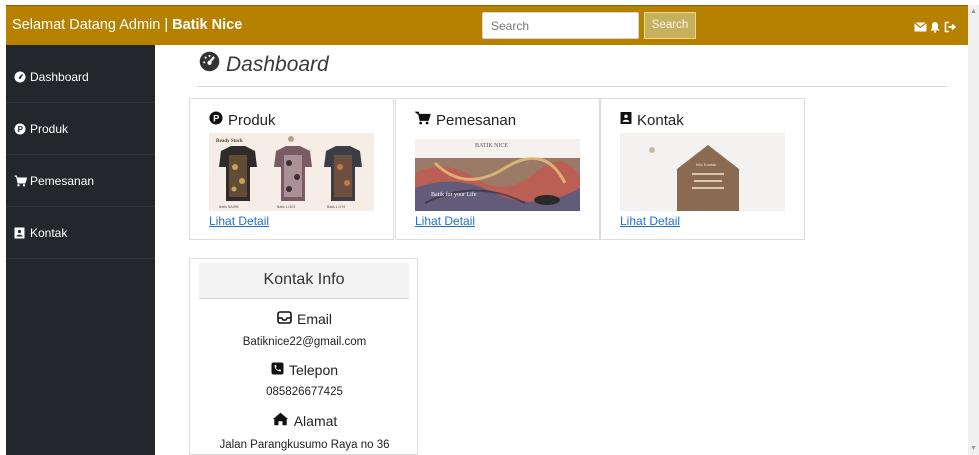  Describe the element at coordinates (973, 11) in the screenshot. I see `scroll-up-icon: ▲` at that location.